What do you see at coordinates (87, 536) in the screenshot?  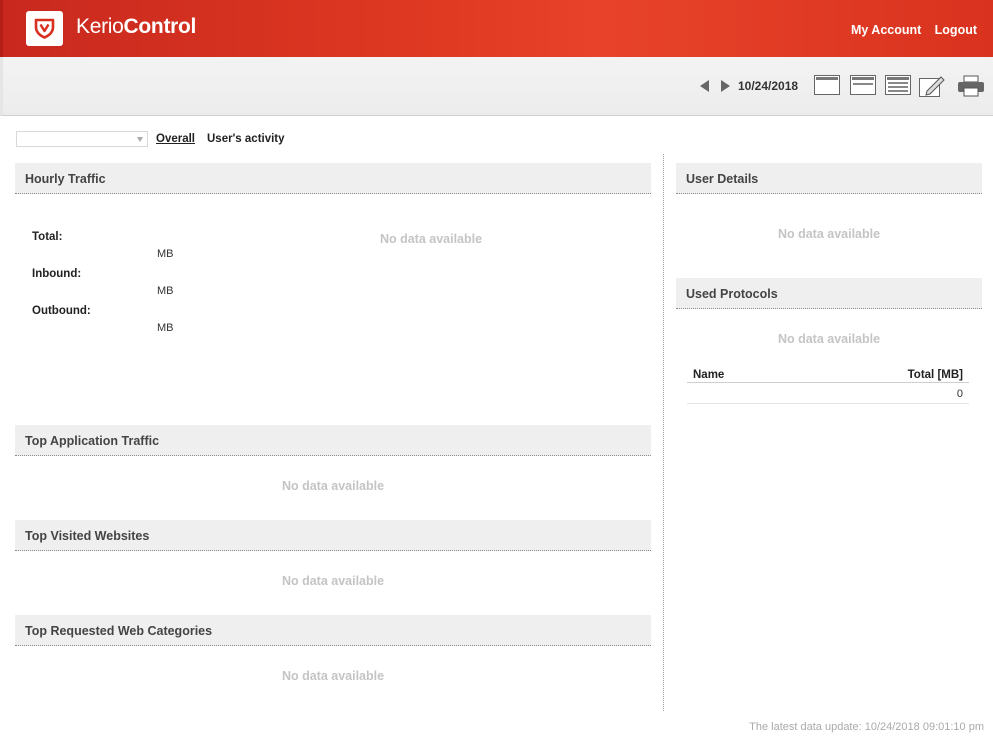 I see `top-visited-websites-title: Top Visited Websites` at bounding box center [87, 536].